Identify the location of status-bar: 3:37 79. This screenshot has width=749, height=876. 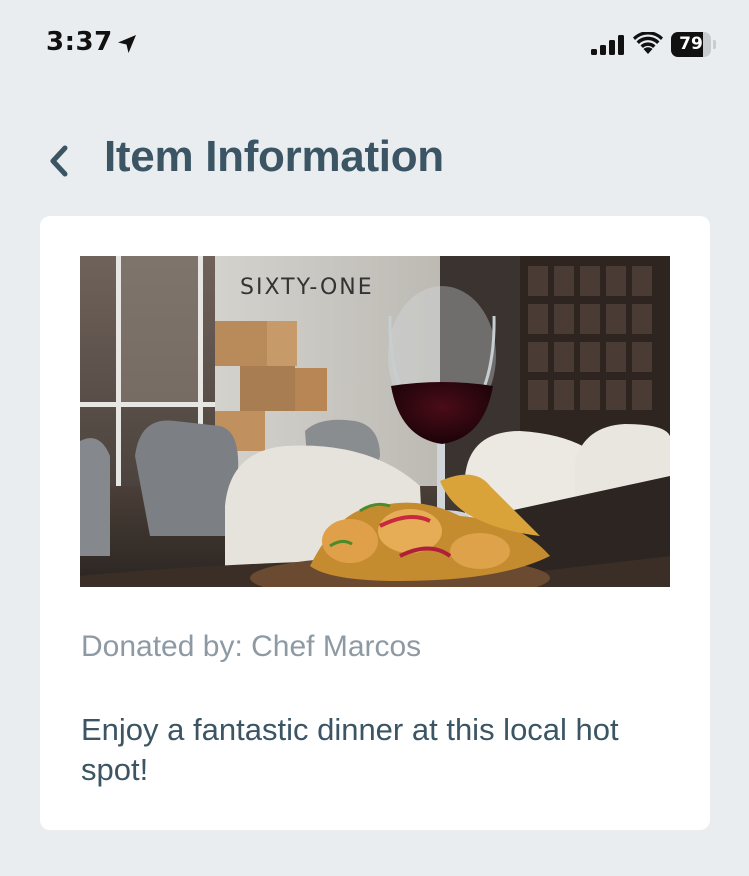
(374, 45).